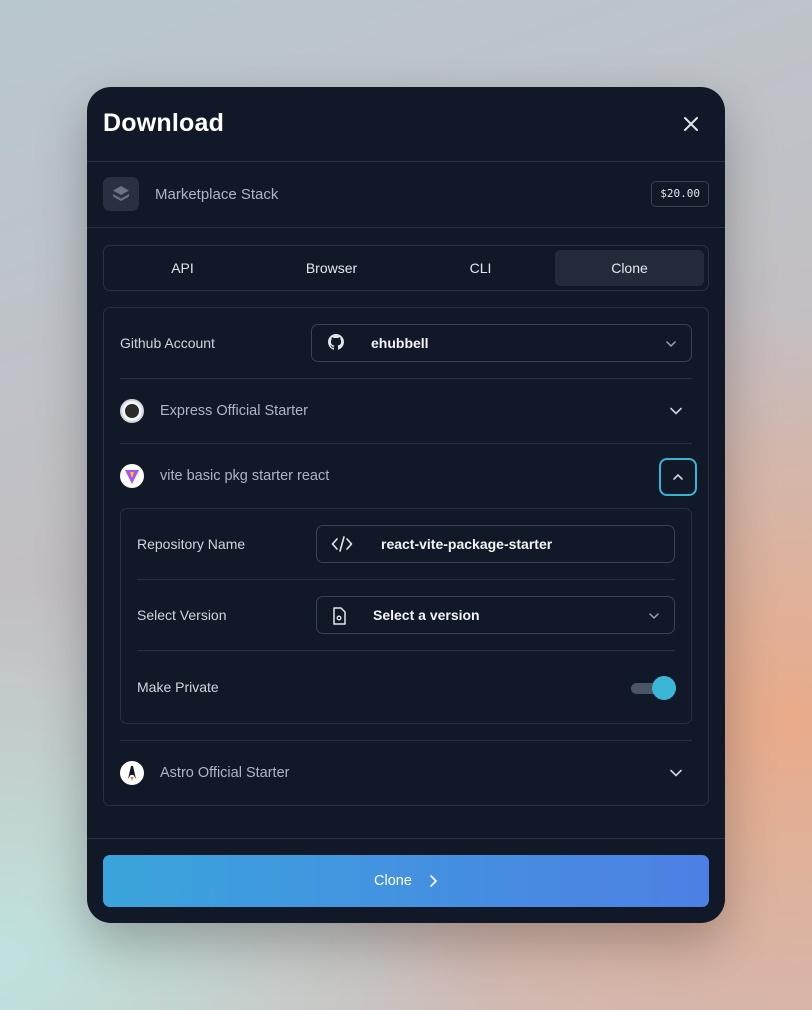 The width and height of the screenshot is (812, 1010). I want to click on toggle-knob, so click(664, 688).